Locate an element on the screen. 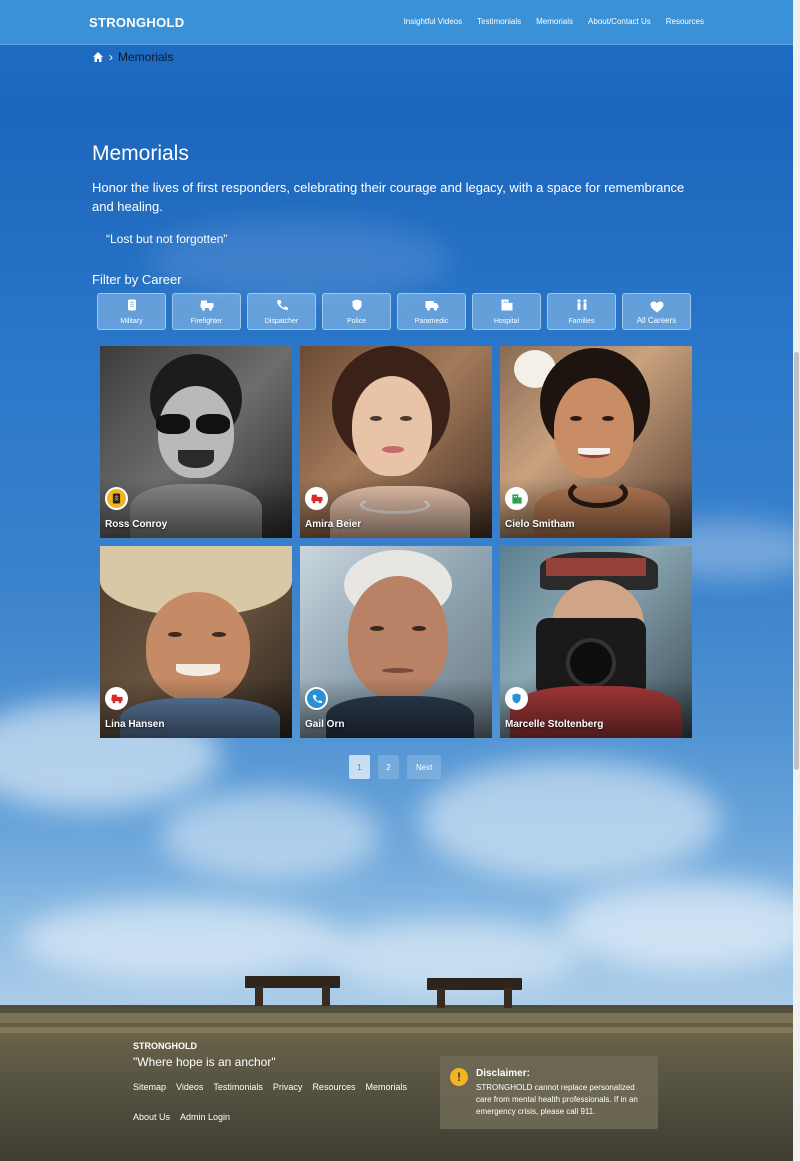 The image size is (800, 1161). page-quote: “Lost but not forgotten” is located at coordinates (167, 239).